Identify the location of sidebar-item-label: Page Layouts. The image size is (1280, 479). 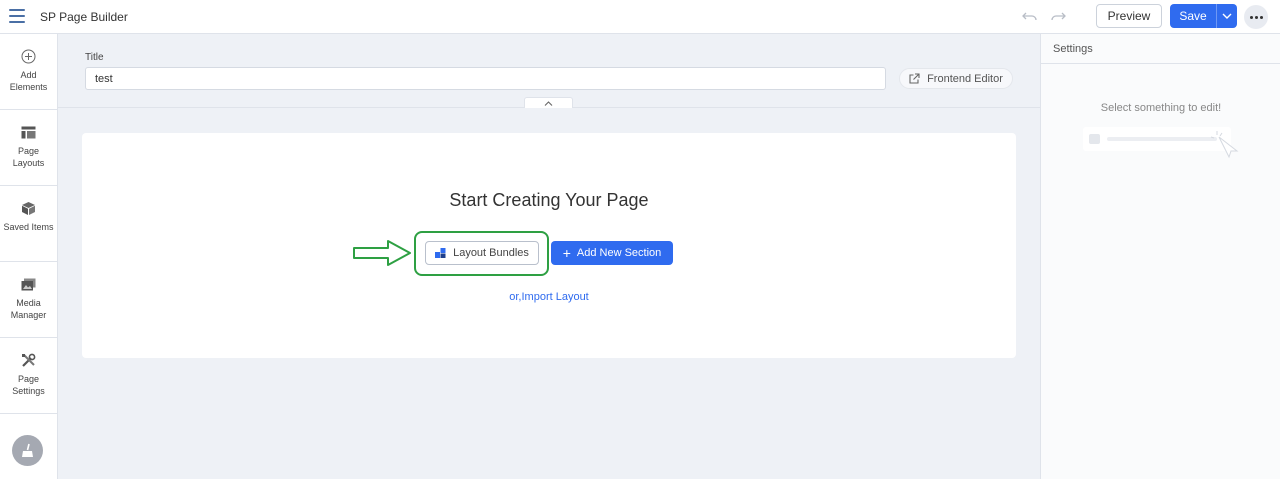
(28, 157).